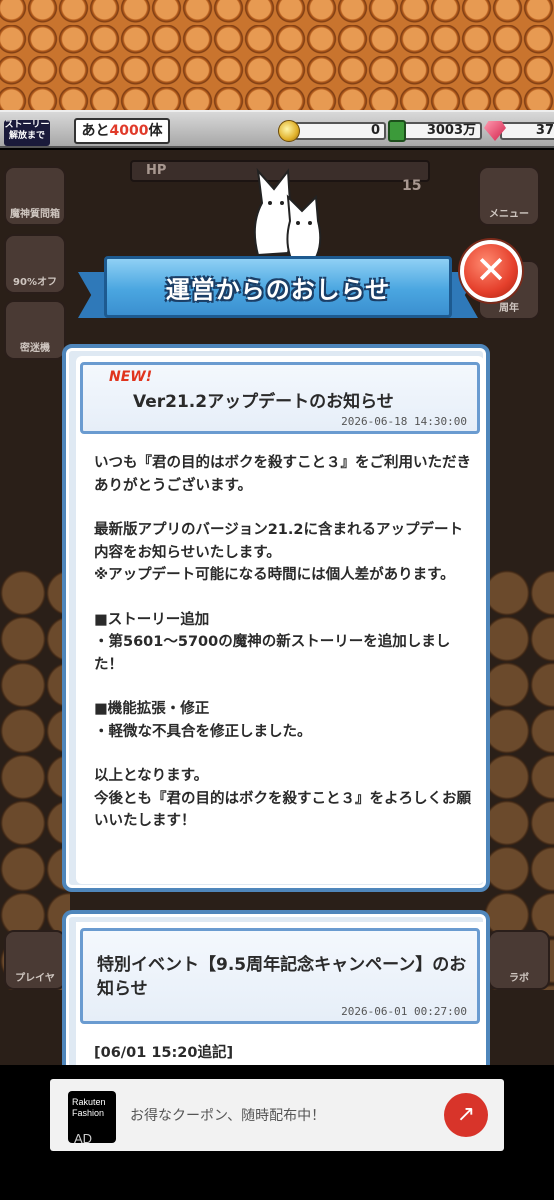 The height and width of the screenshot is (1200, 554). What do you see at coordinates (83, 1138) in the screenshot?
I see `ad-label: AD` at bounding box center [83, 1138].